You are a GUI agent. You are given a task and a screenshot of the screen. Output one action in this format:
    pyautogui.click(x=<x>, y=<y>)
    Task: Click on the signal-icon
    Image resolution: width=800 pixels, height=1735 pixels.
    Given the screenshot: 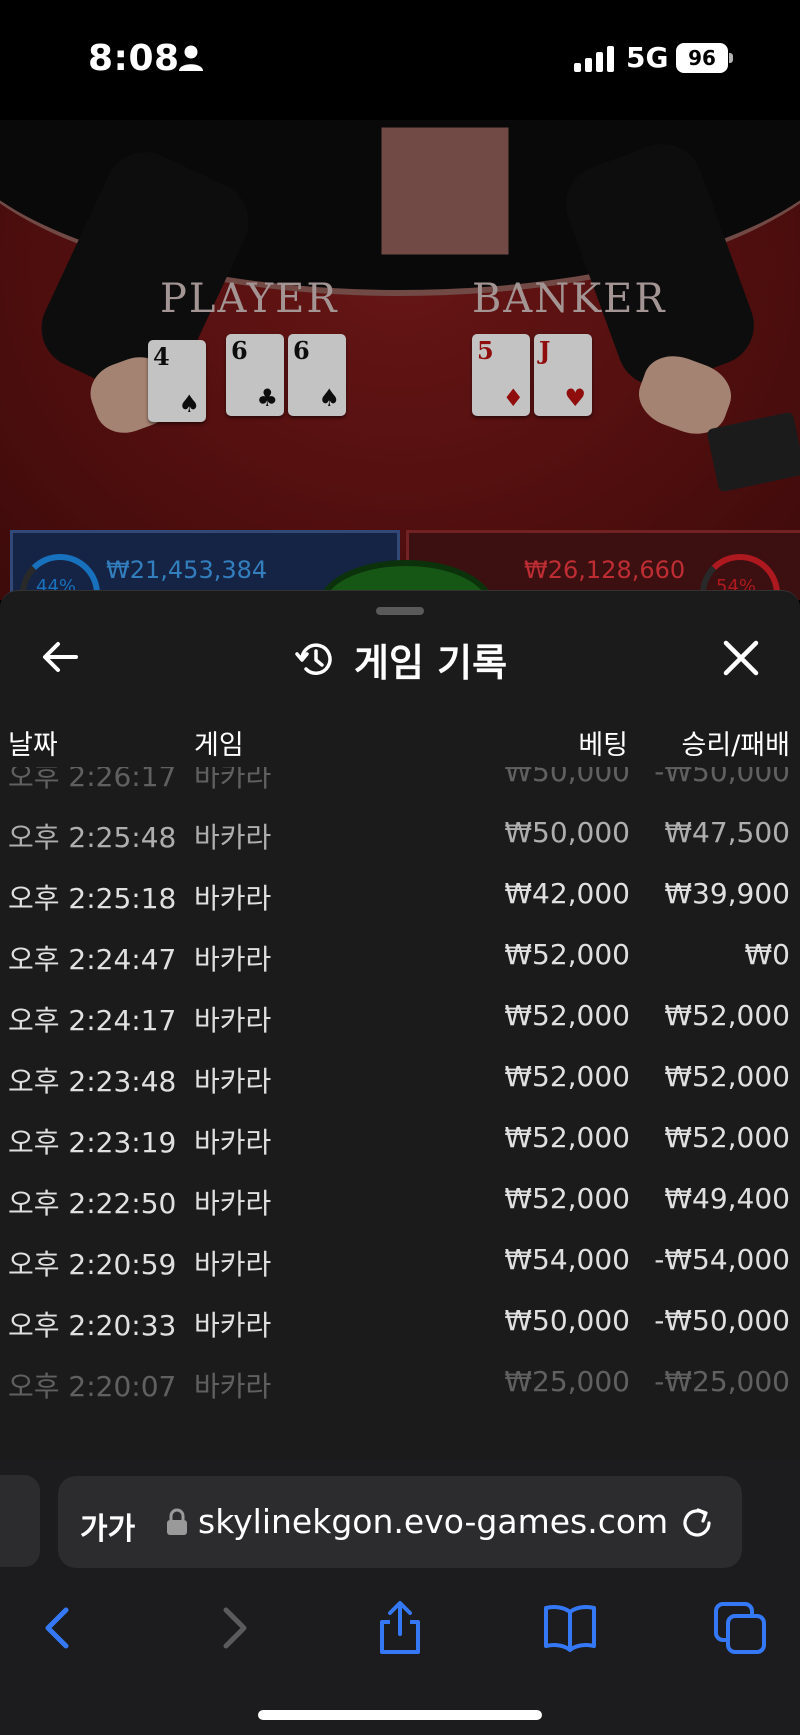 What is the action you would take?
    pyautogui.click(x=594, y=59)
    